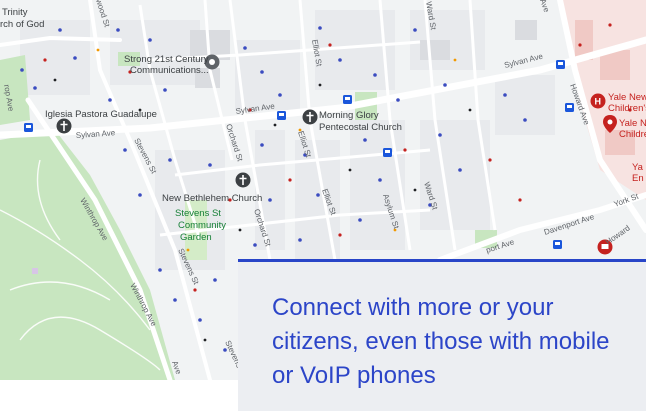 Image resolution: width=646 pixels, height=411 pixels. What do you see at coordinates (632, 134) in the screenshot?
I see `place-label-yale-2b: Childre` at bounding box center [632, 134].